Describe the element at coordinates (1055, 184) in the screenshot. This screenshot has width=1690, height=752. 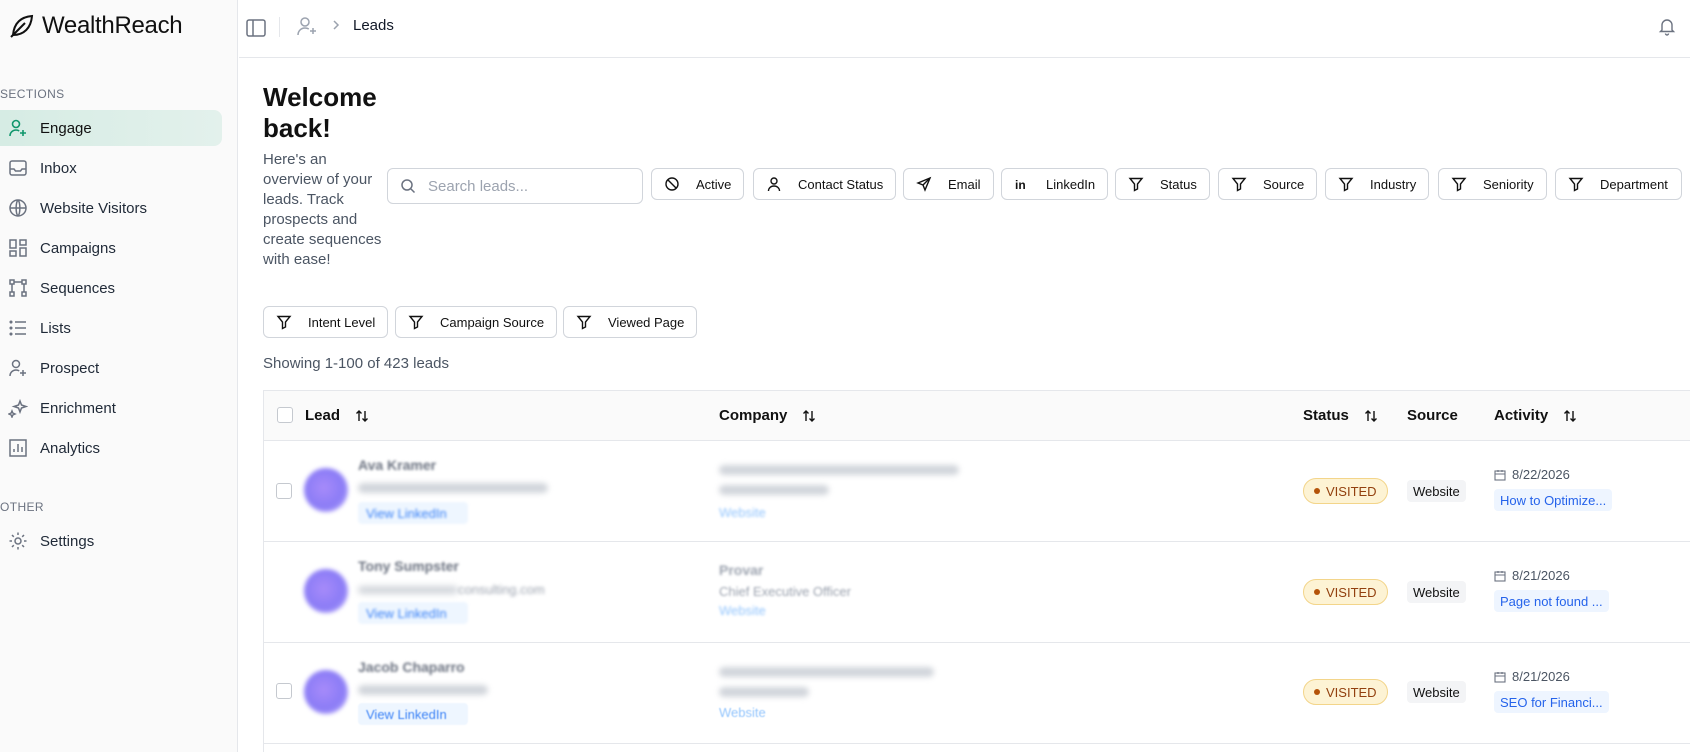
I see `filter-linkedin: in LinkedIn` at that location.